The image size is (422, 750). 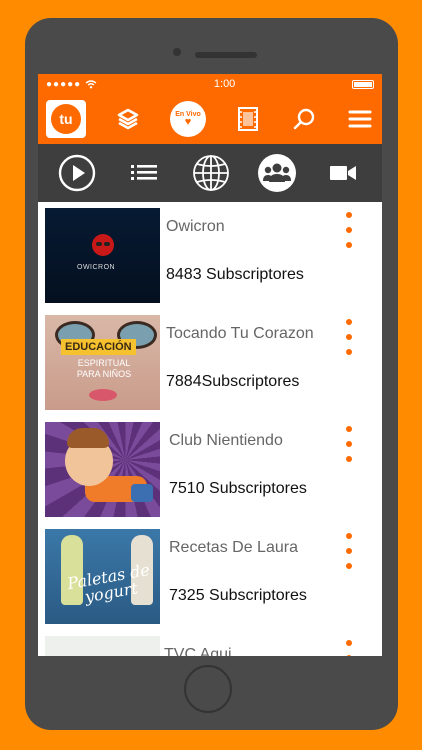 What do you see at coordinates (210, 469) in the screenshot?
I see `list-item: Club Nientiendo 7510 Subscriptores` at bounding box center [210, 469].